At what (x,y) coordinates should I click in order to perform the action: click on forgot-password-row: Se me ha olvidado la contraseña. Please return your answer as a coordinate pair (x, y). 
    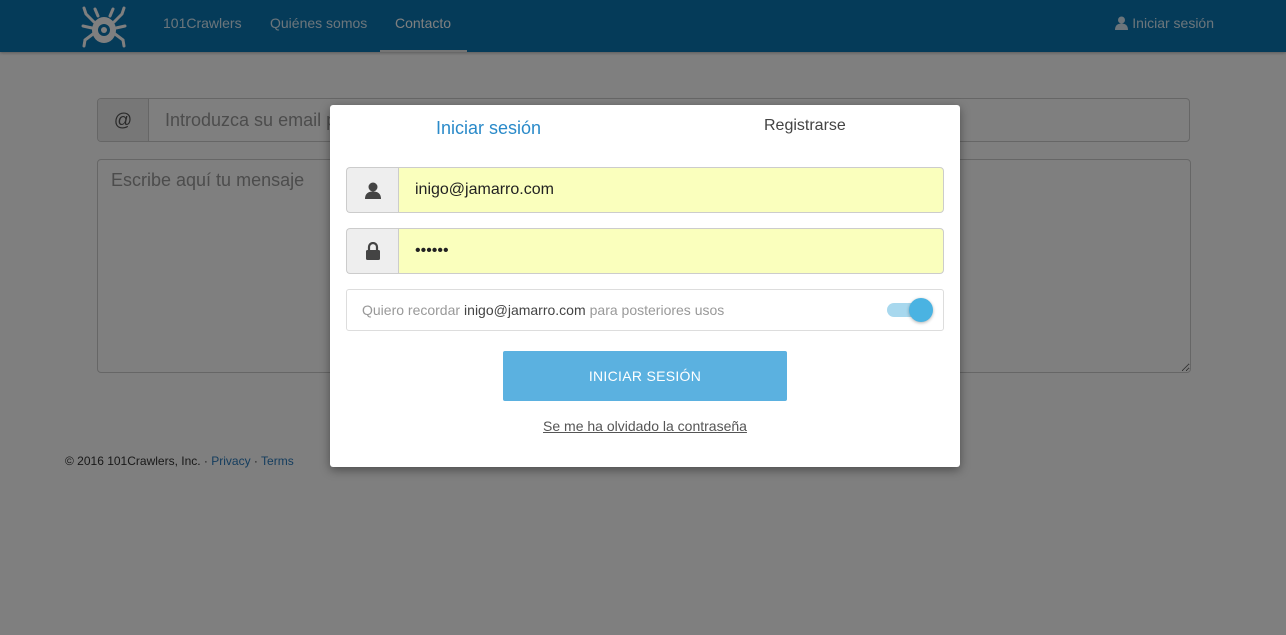
    Looking at the image, I should click on (645, 426).